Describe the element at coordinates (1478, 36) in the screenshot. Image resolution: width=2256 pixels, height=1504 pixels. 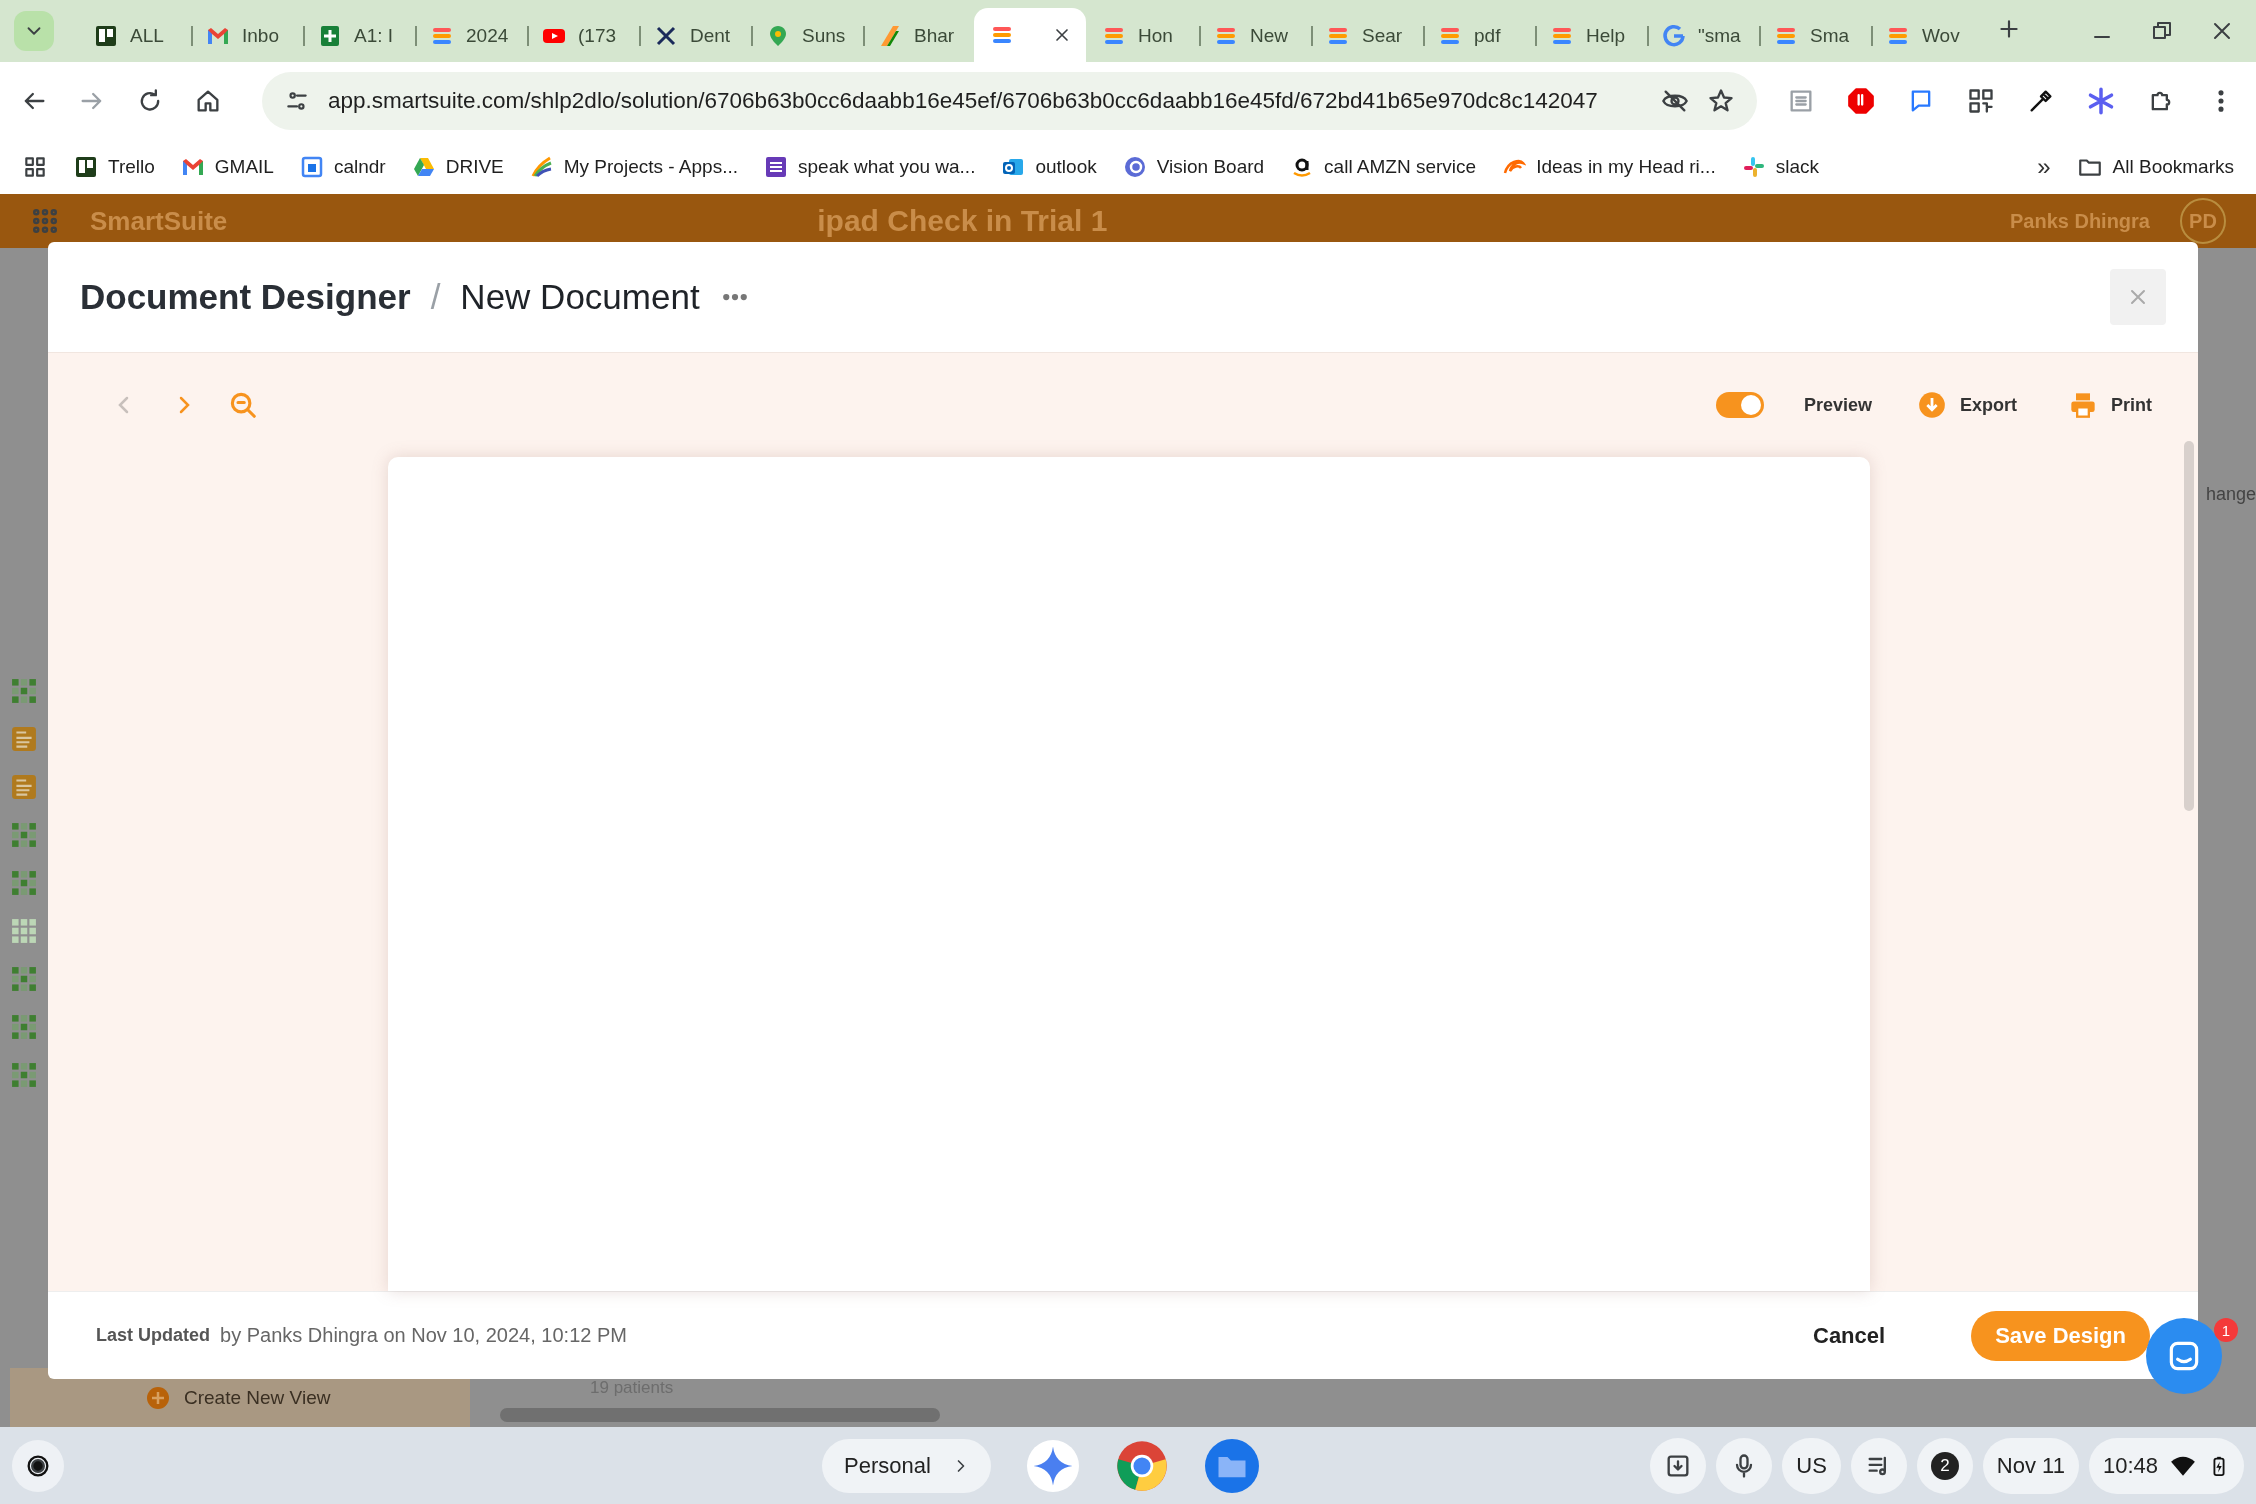
I see `browser-tab: pdf` at that location.